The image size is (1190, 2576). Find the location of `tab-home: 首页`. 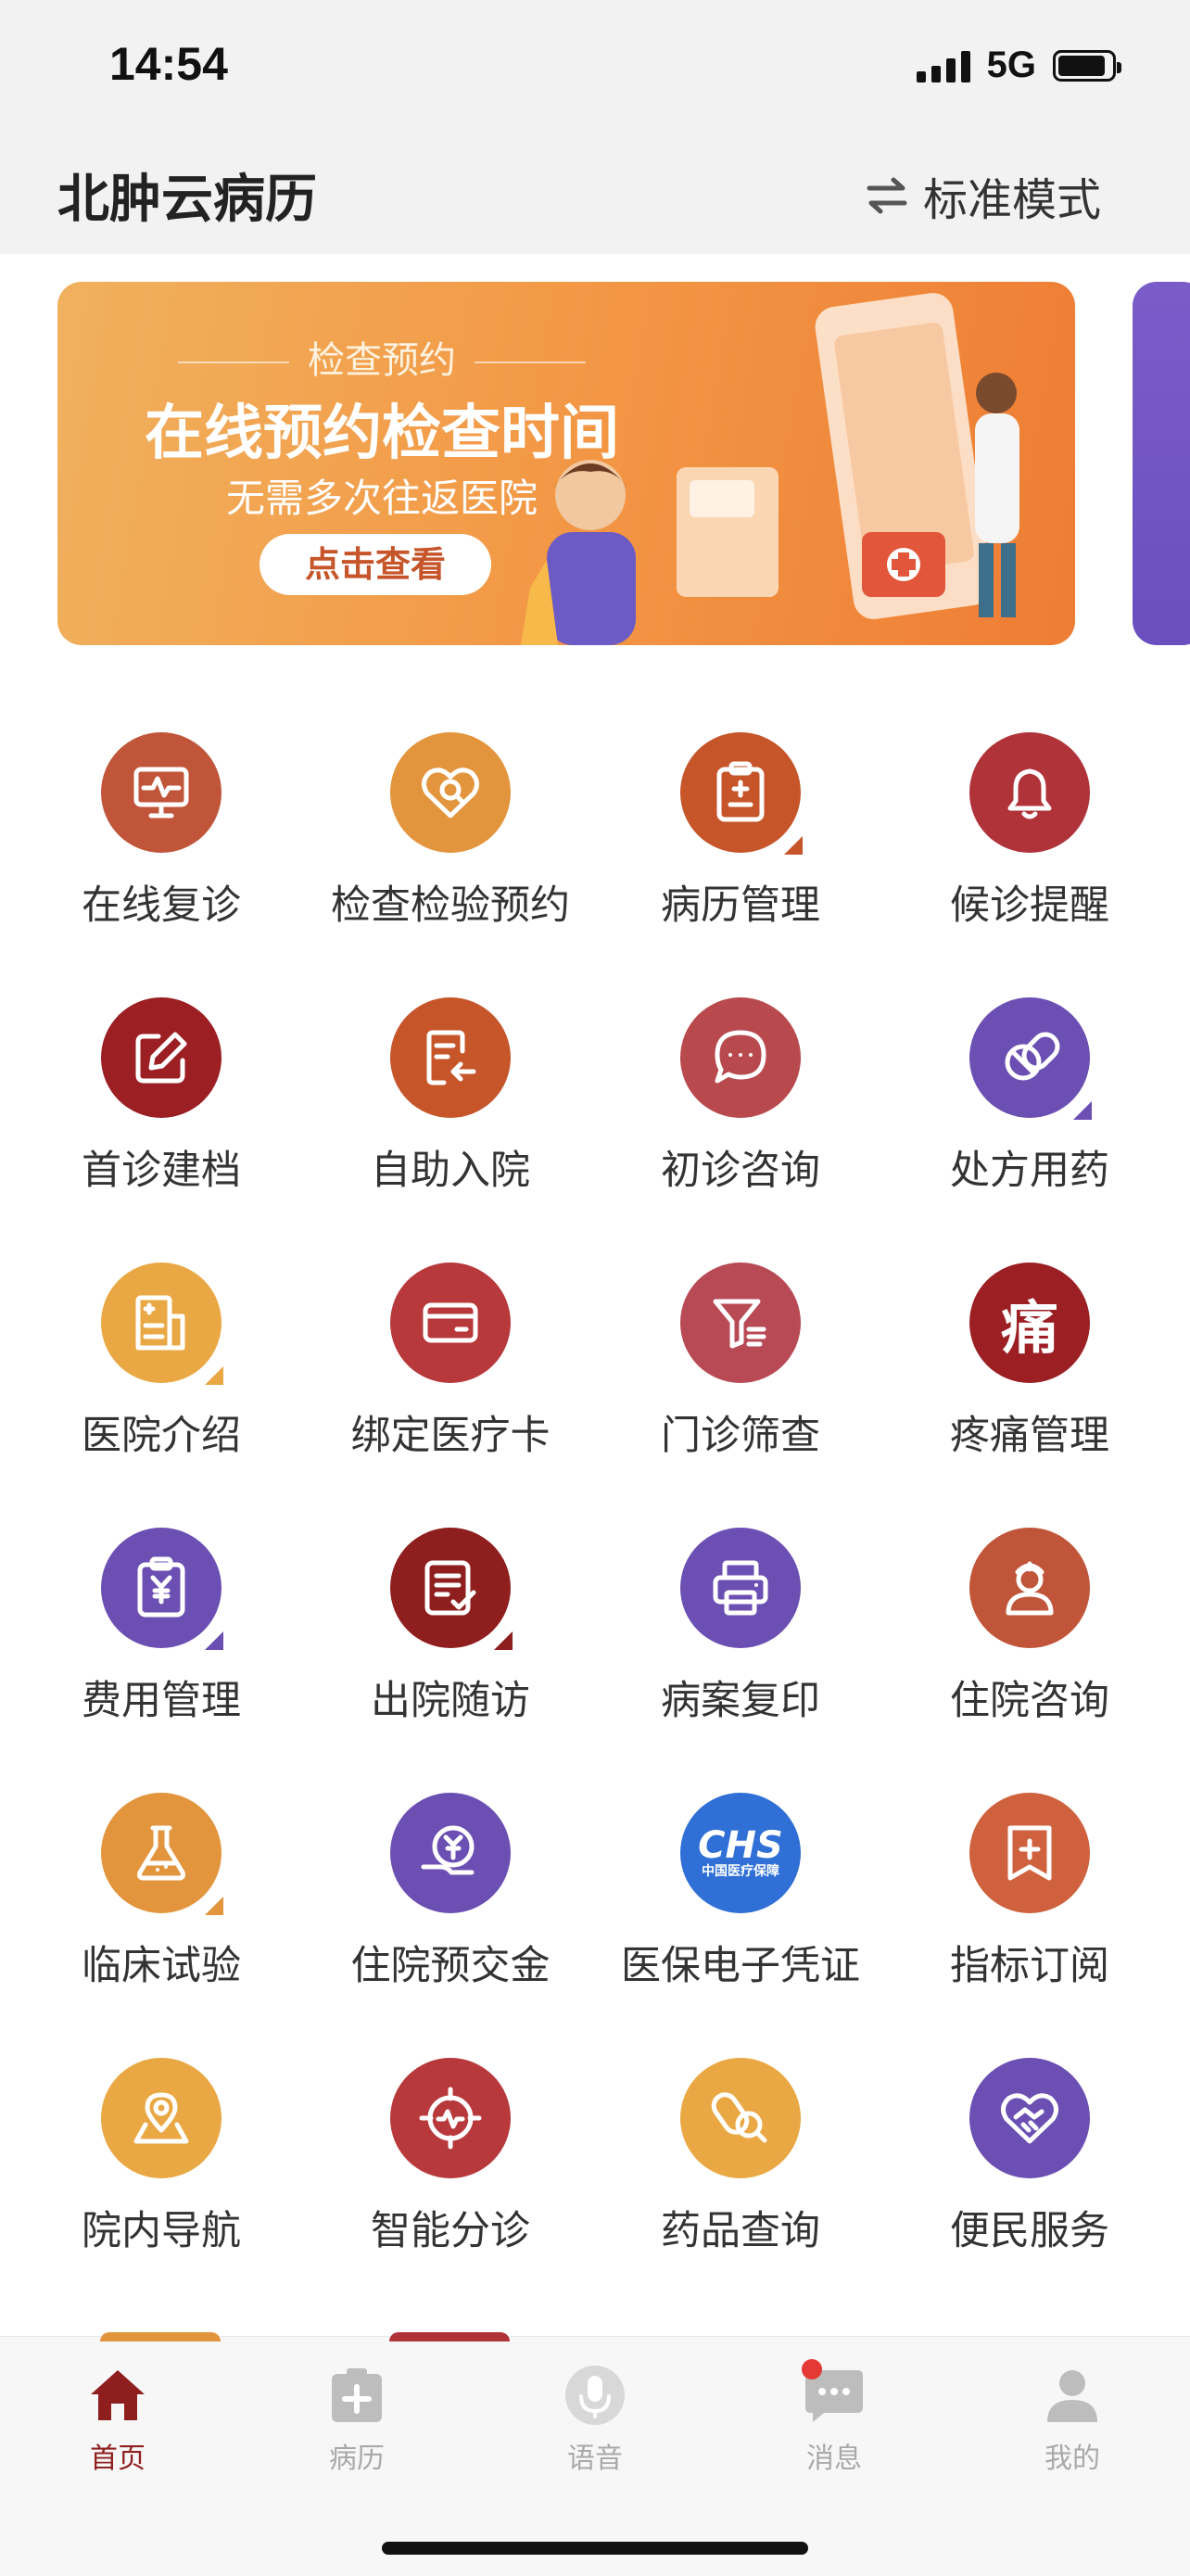

tab-home: 首页 is located at coordinates (118, 2419).